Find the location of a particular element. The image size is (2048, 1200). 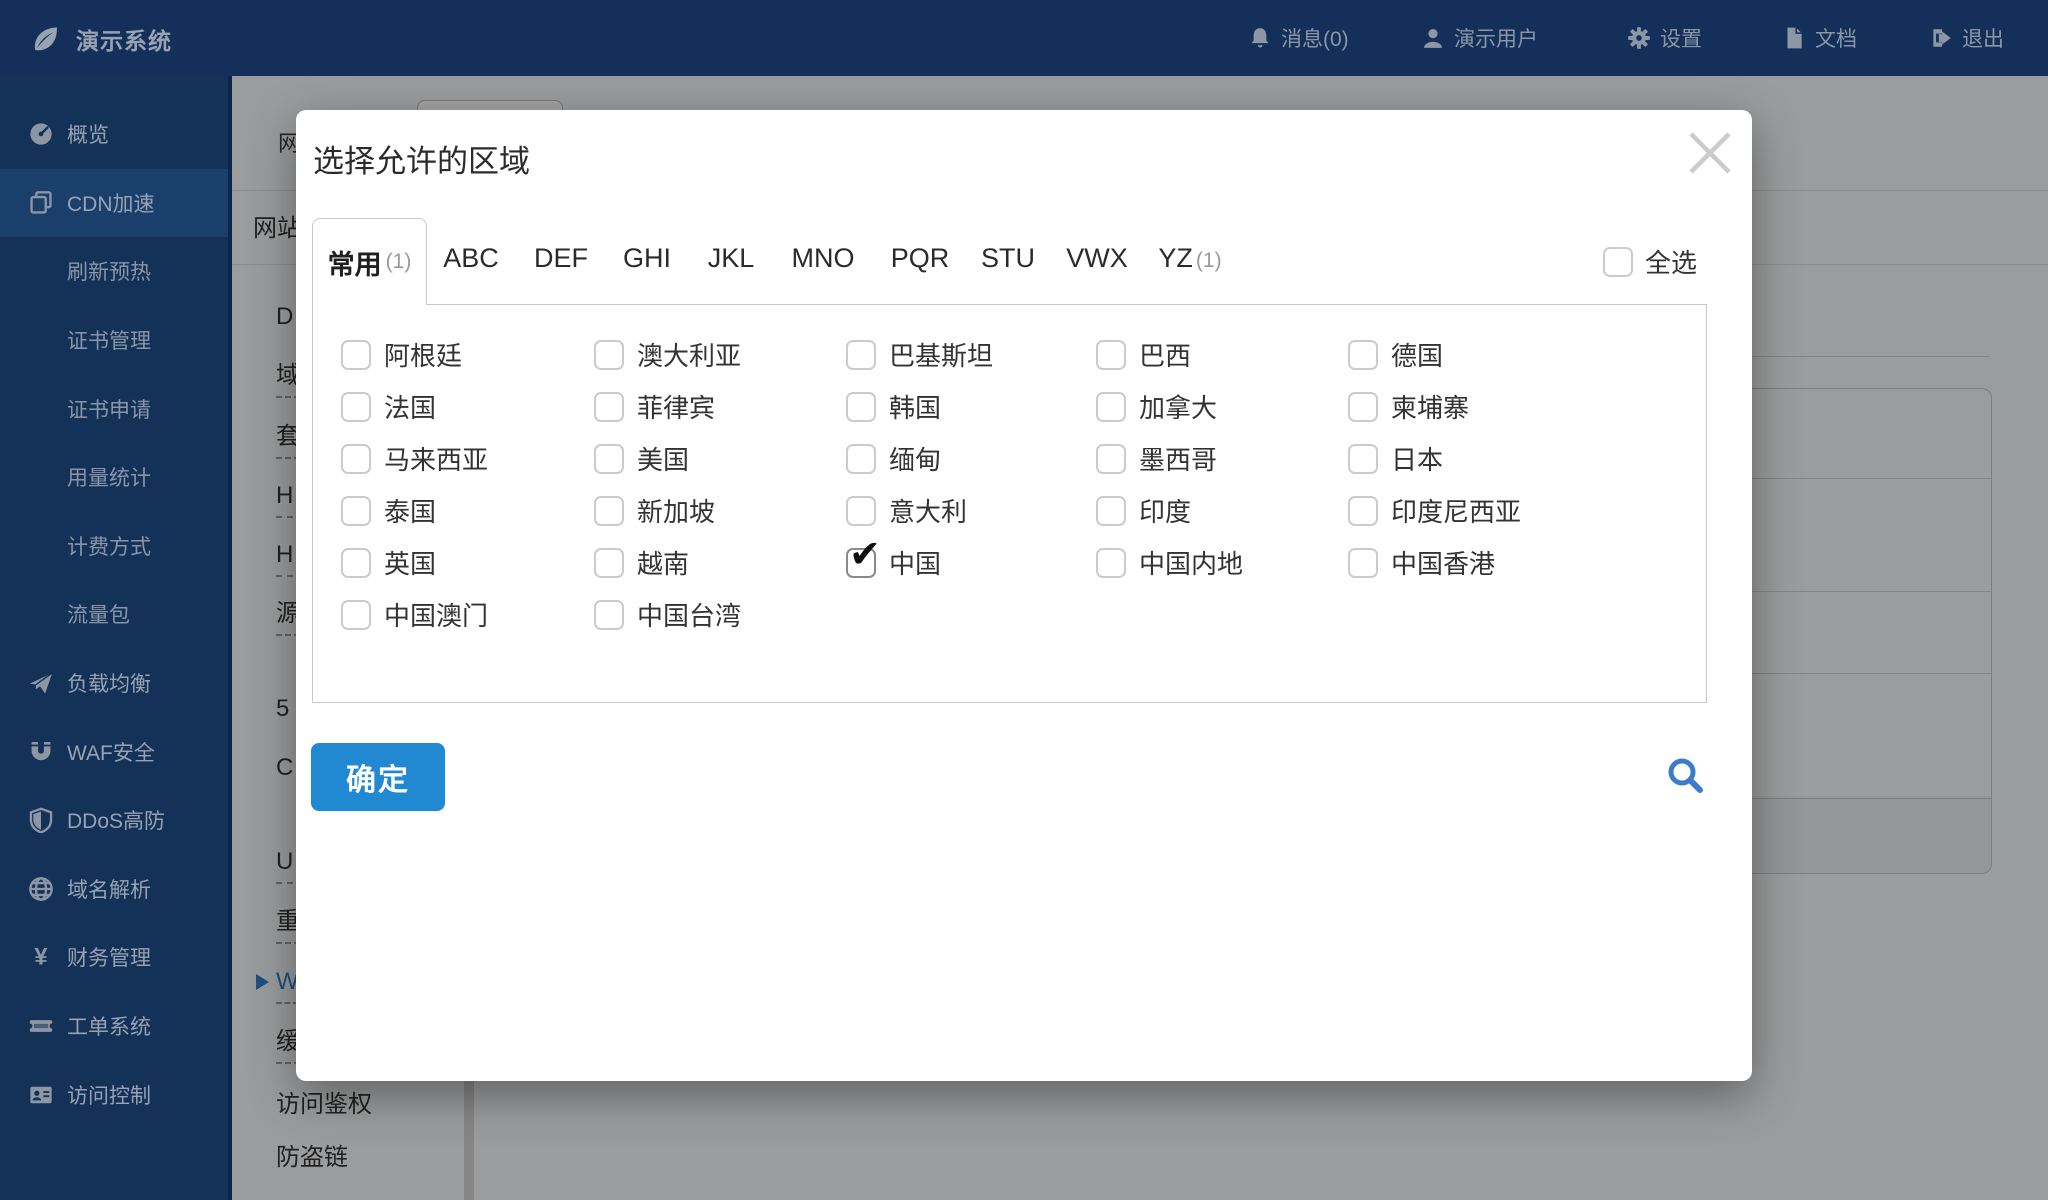

sidebar-item-CDN加速: CDN加速 is located at coordinates (116, 203).